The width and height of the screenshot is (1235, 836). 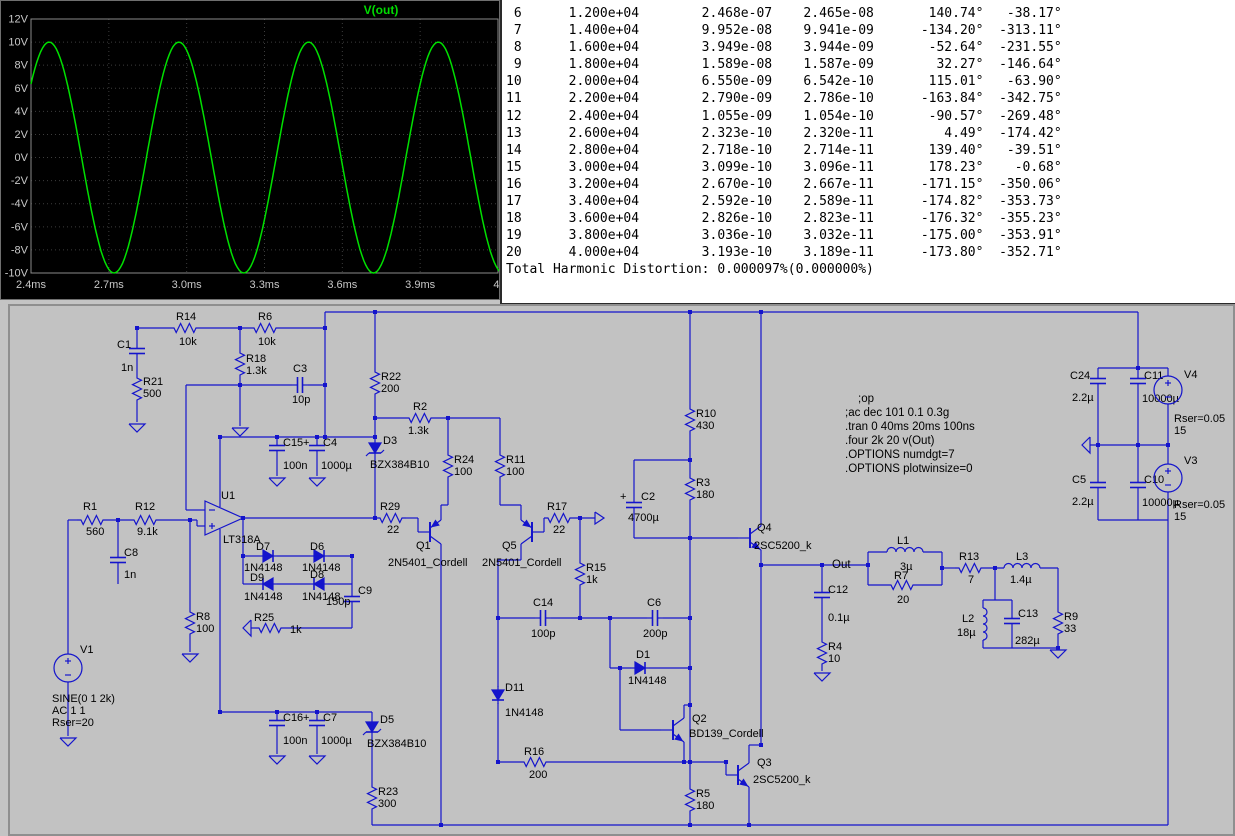 I want to click on component-V4: V4 Rser=0.0515, so click(x=1189, y=403).